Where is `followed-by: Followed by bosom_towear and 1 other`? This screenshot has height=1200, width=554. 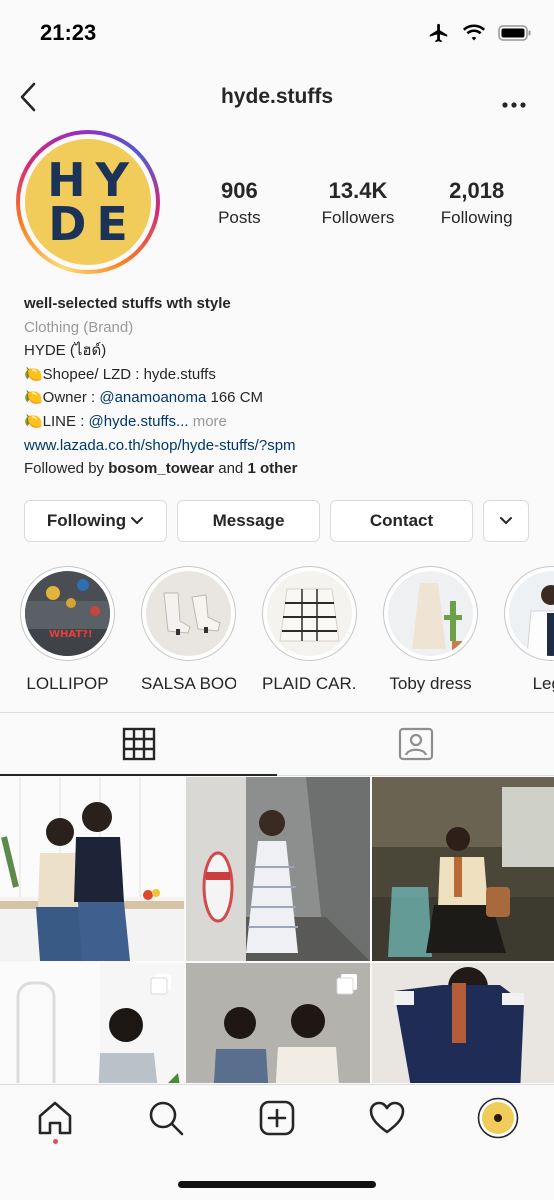
followed-by: Followed by bosom_towear and 1 other is located at coordinates (279, 469).